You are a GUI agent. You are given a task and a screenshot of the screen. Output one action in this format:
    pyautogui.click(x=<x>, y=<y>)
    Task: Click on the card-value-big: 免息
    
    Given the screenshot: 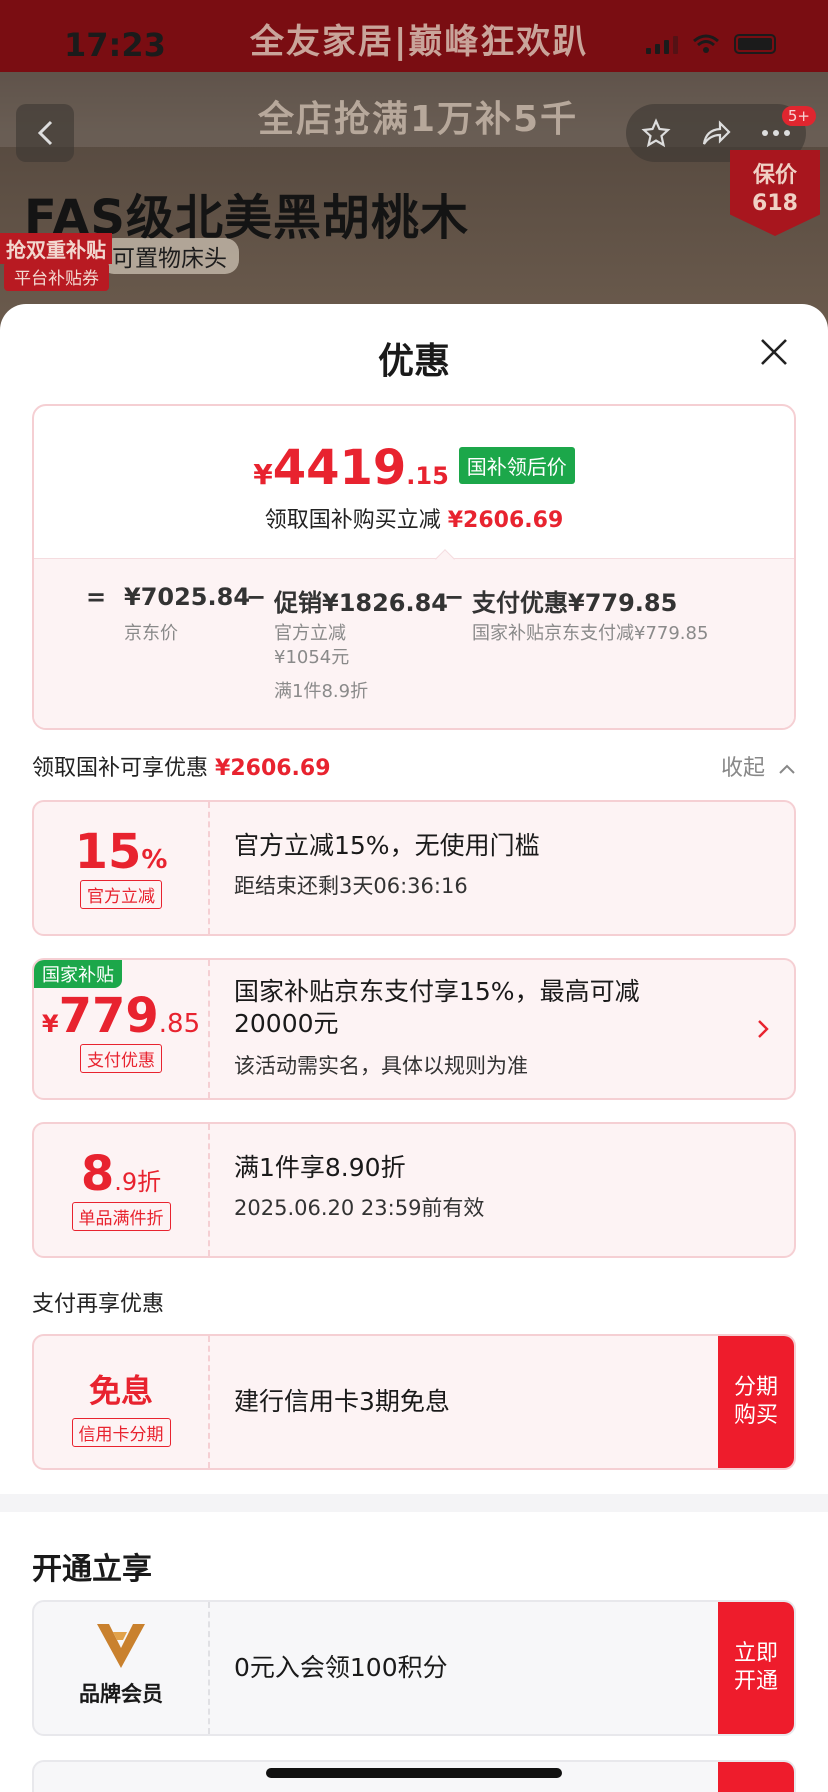 What is the action you would take?
    pyautogui.click(x=120, y=1391)
    